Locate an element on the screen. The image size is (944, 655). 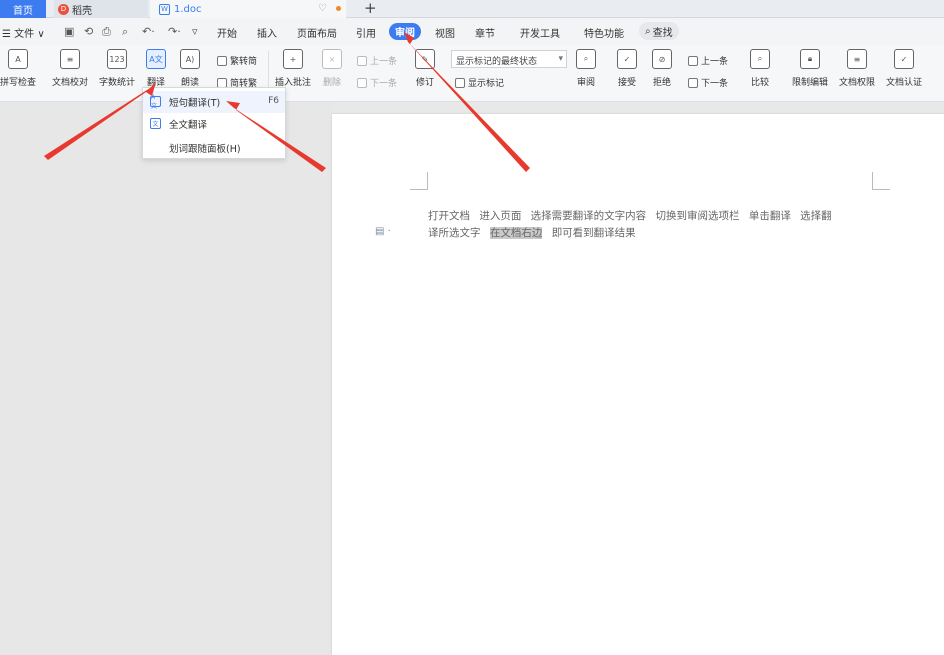
restrict-edit-button: 🔒︎ 限制编辑 is located at coordinates (810, 68).